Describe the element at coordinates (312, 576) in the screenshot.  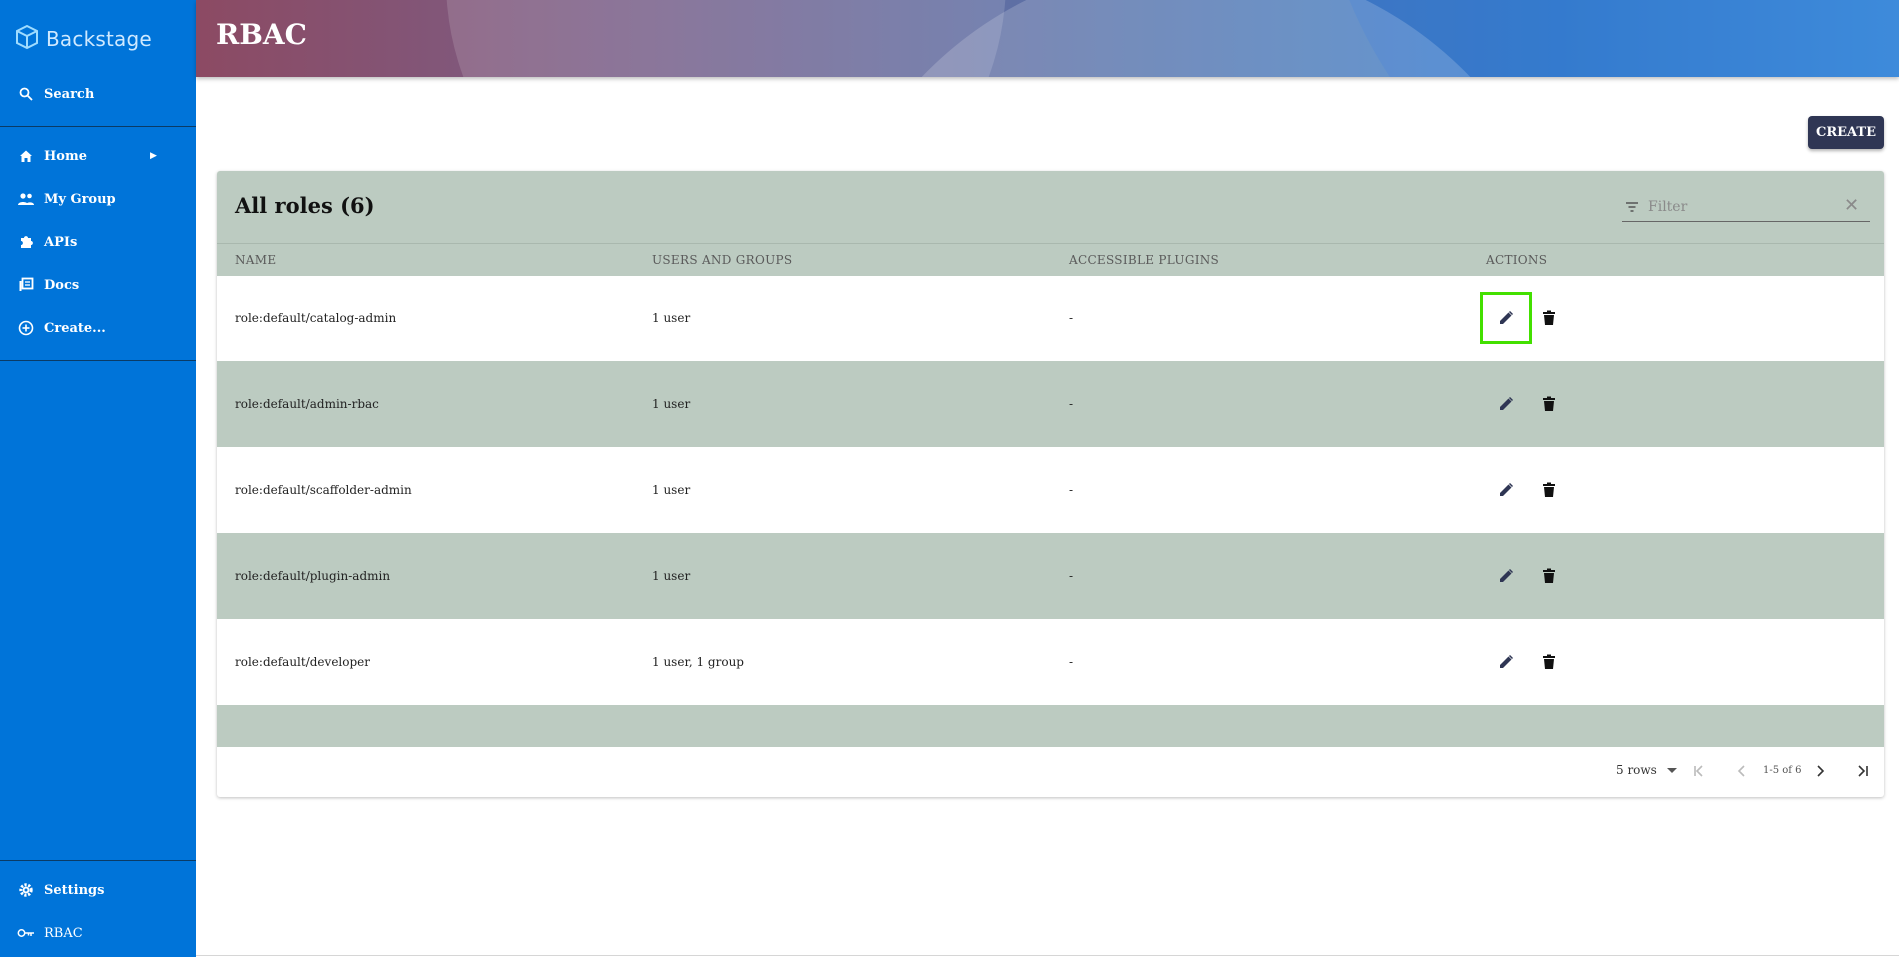
I see `role-name: role:default/plugin-admin` at that location.